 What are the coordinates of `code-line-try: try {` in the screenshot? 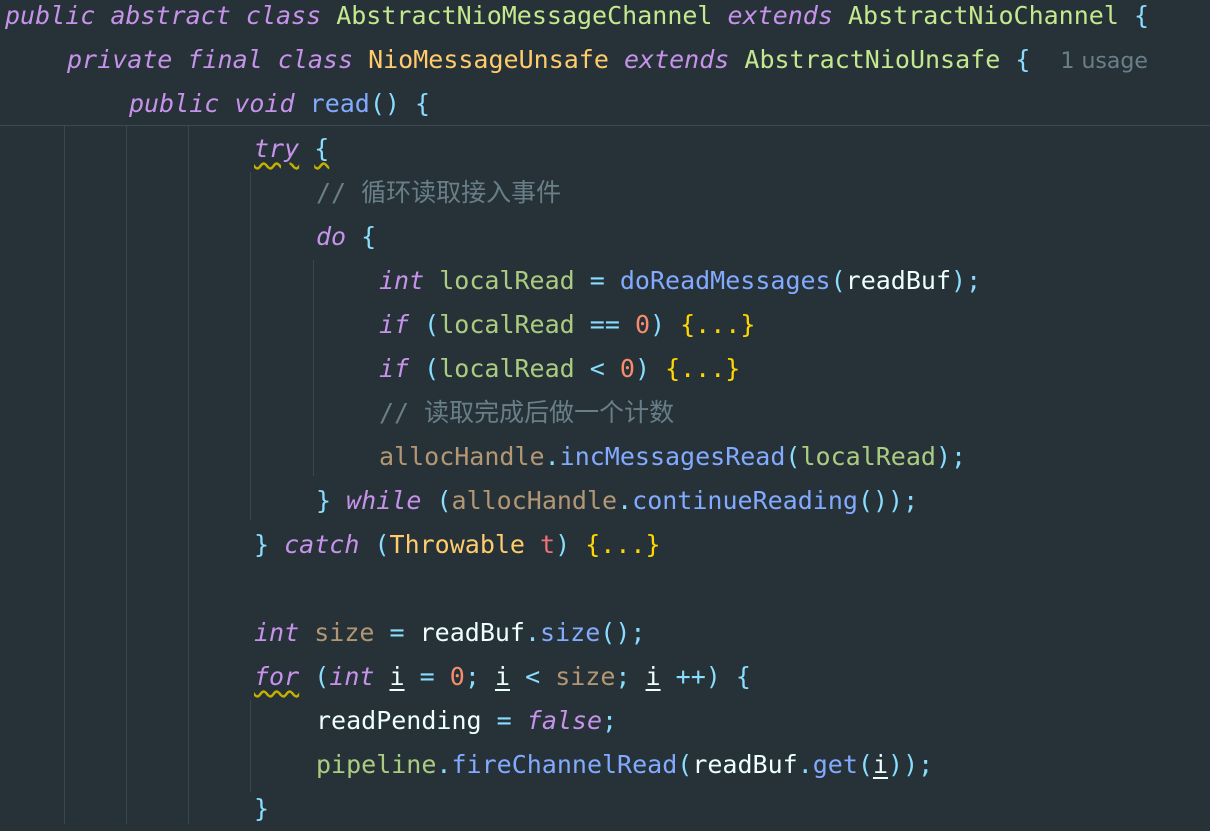 It's located at (291, 149).